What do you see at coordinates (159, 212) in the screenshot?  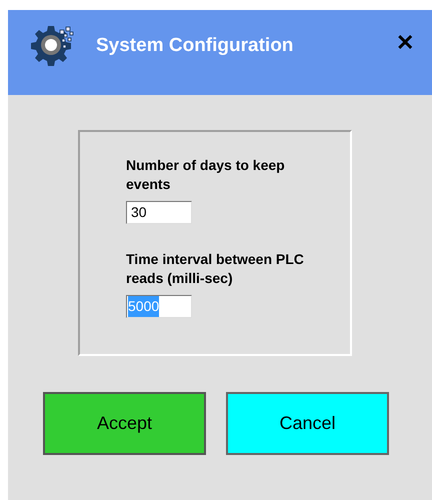 I see `input-field: 30` at bounding box center [159, 212].